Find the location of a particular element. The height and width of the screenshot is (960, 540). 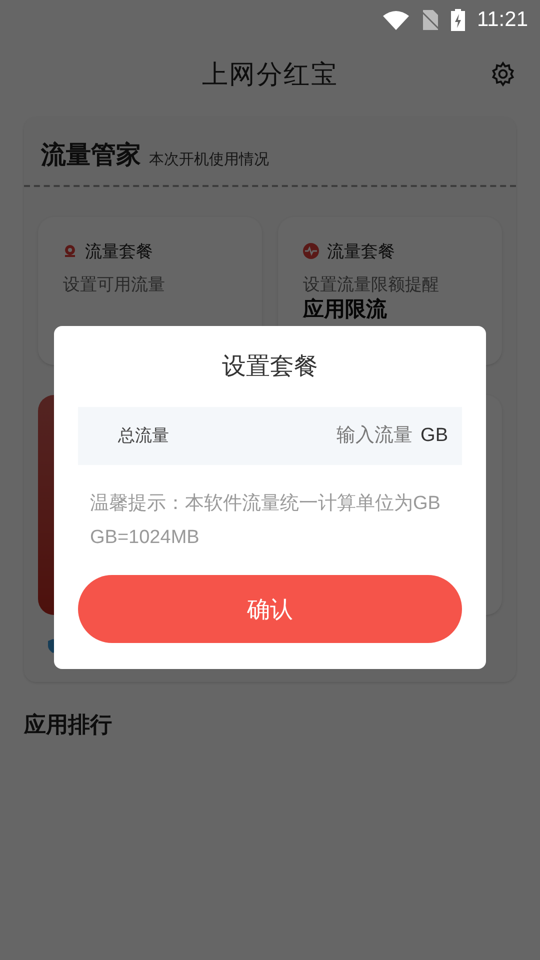

unit-label: GB is located at coordinates (434, 436).